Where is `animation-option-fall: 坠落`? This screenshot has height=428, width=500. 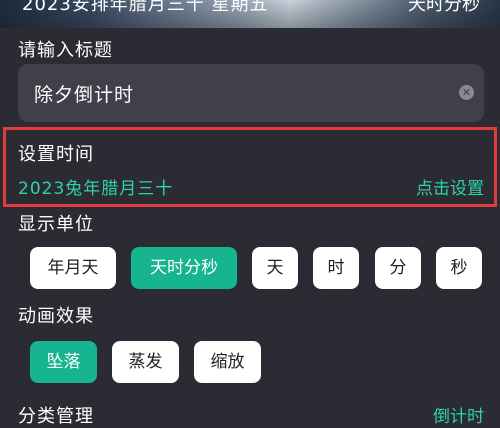 animation-option-fall: 坠落 is located at coordinates (63, 362).